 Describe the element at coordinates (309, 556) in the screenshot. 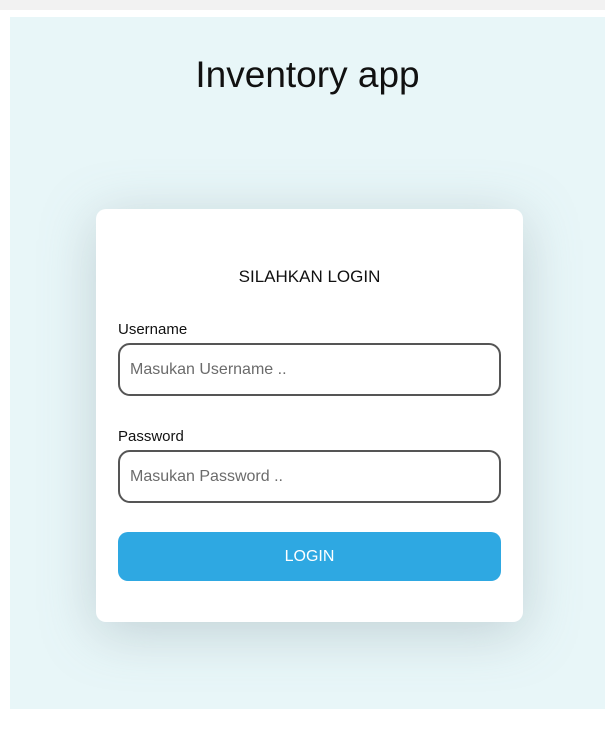

I see `login-button: LOGIN` at that location.